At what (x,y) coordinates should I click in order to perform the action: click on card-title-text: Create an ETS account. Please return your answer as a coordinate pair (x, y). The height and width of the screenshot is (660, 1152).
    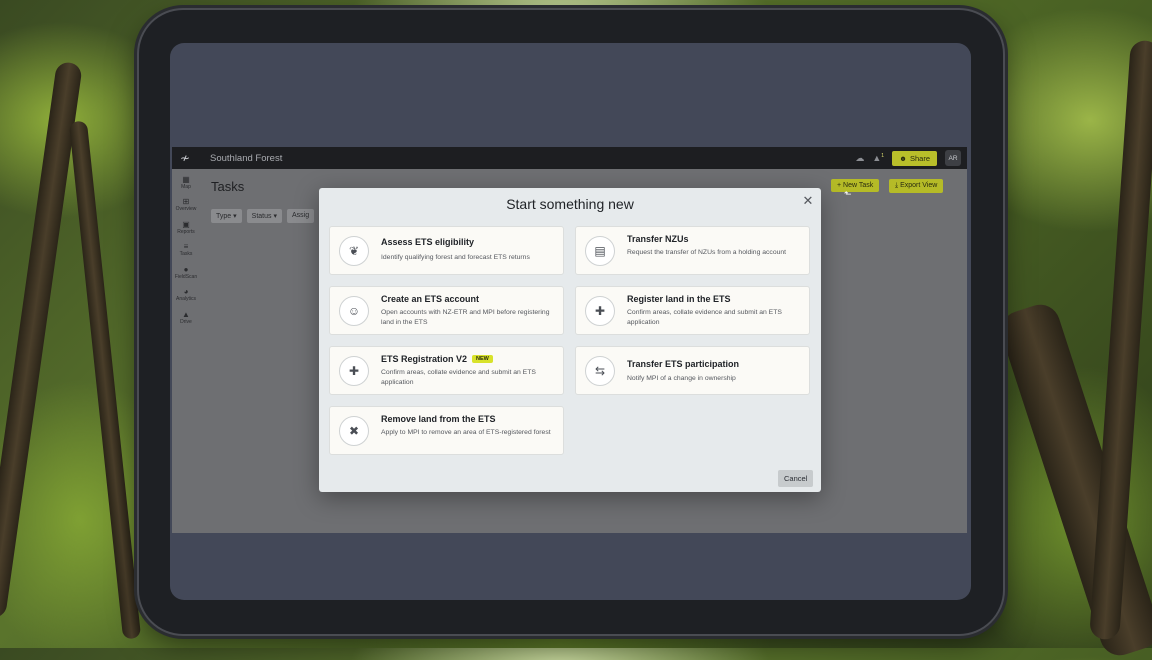
    Looking at the image, I should click on (430, 299).